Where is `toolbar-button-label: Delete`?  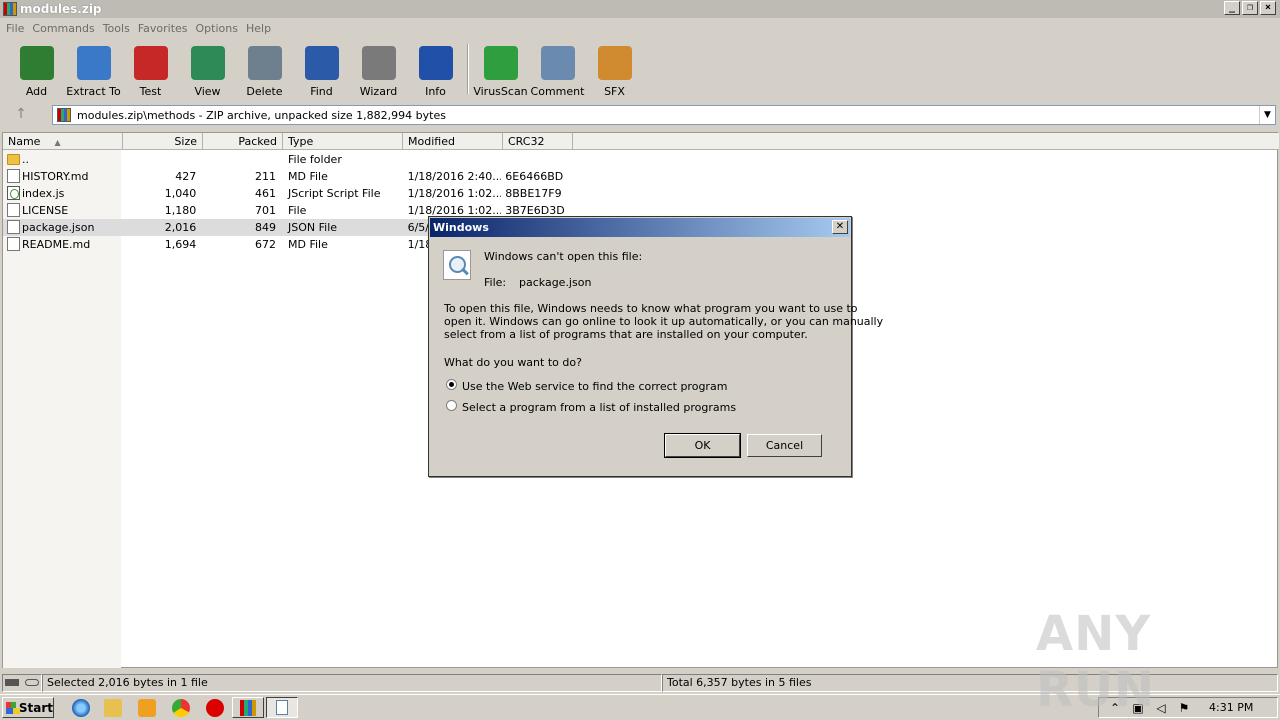
toolbar-button-label: Delete is located at coordinates (264, 91).